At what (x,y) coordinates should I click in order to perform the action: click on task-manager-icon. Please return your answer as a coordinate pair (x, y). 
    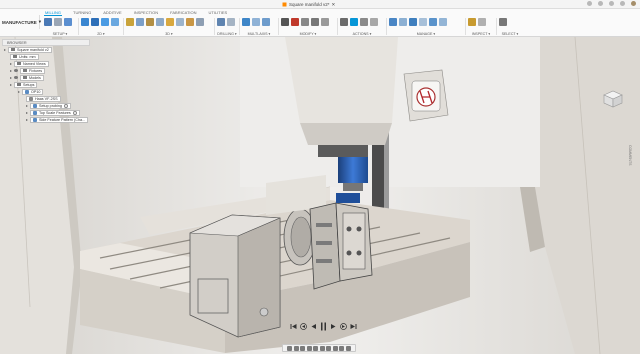
    Looking at the image, I should click on (433, 22).